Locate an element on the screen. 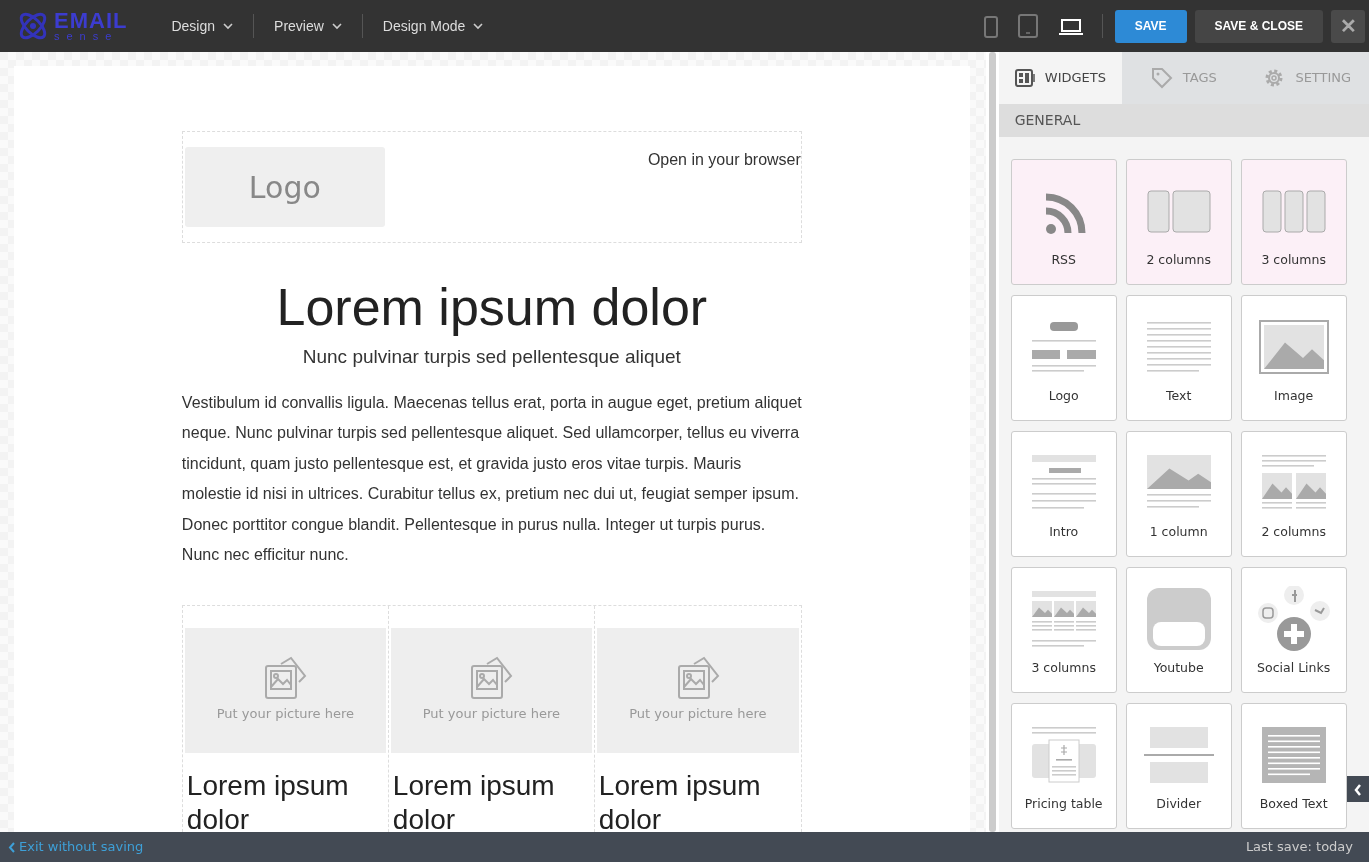 This screenshot has width=1369, height=862. browser-link: Open in your browser is located at coordinates (724, 159).